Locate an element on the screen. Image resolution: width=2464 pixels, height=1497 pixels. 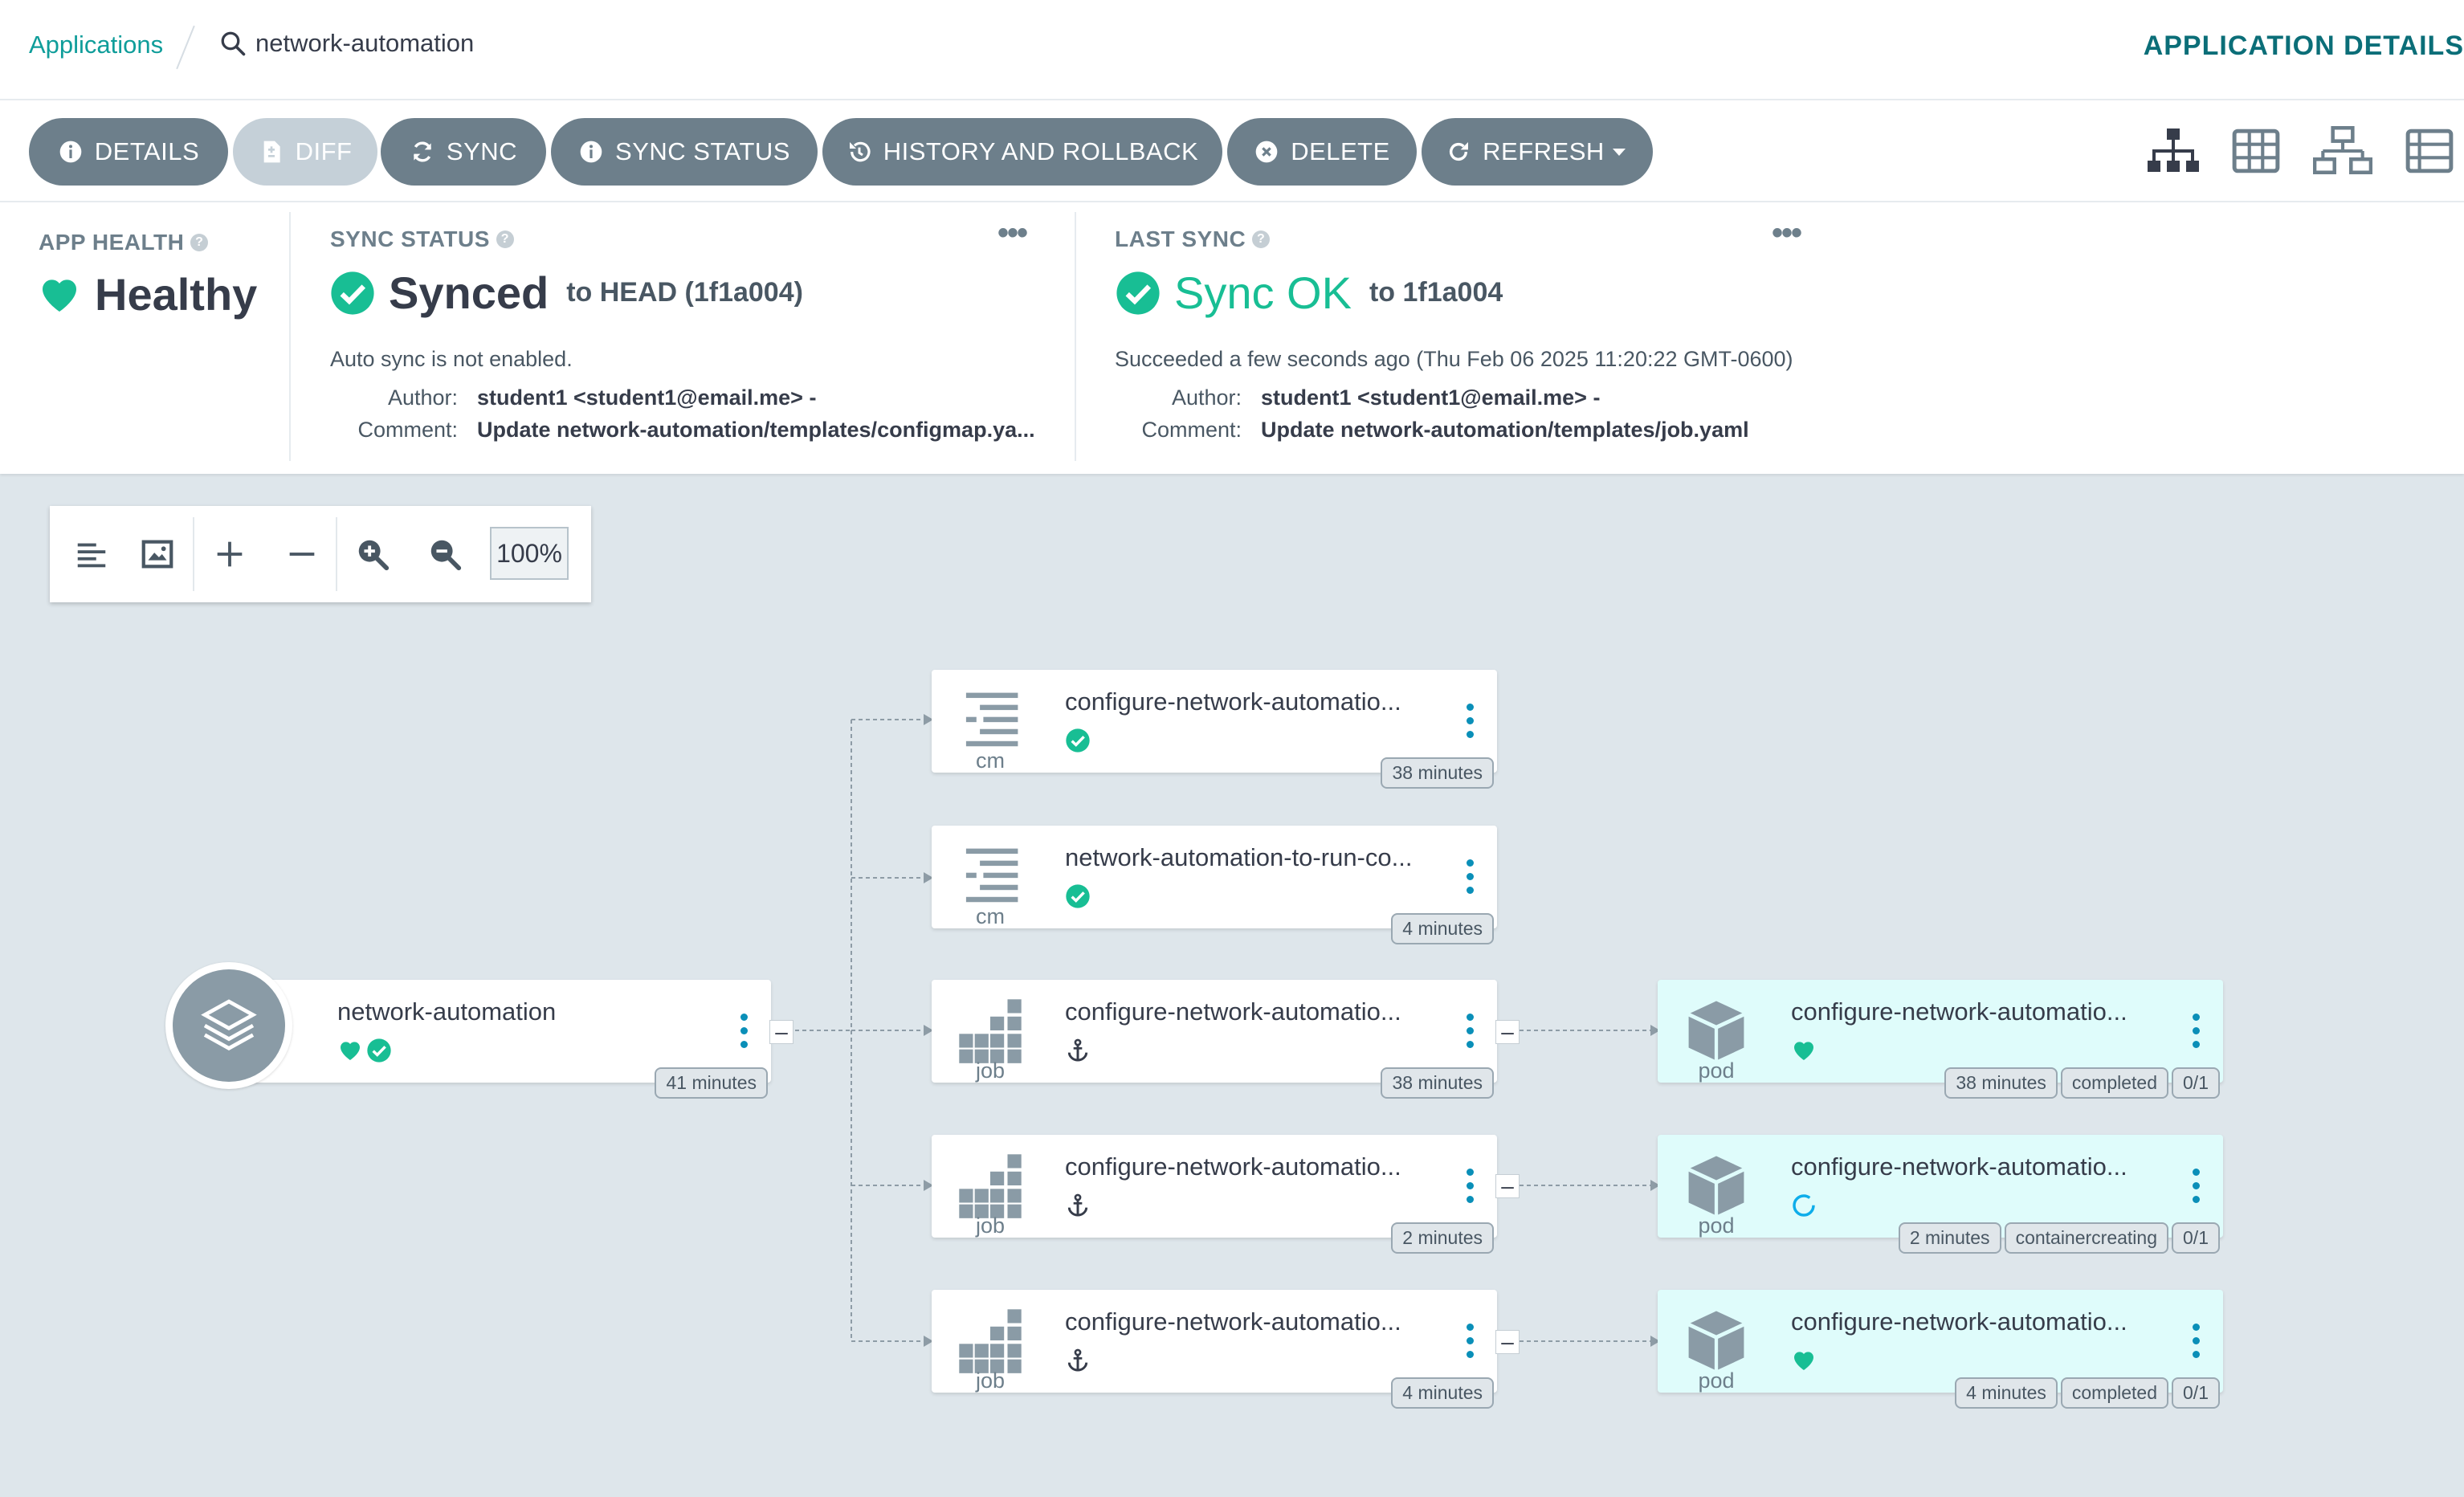
app-node: network-automation 41 minutes is located at coordinates (501, 1039).